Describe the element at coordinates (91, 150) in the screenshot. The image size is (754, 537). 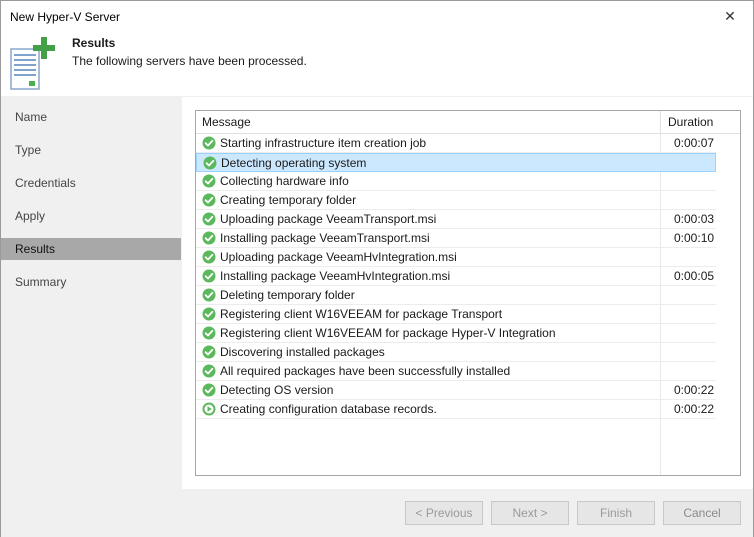
I see `step-type: Type` at that location.